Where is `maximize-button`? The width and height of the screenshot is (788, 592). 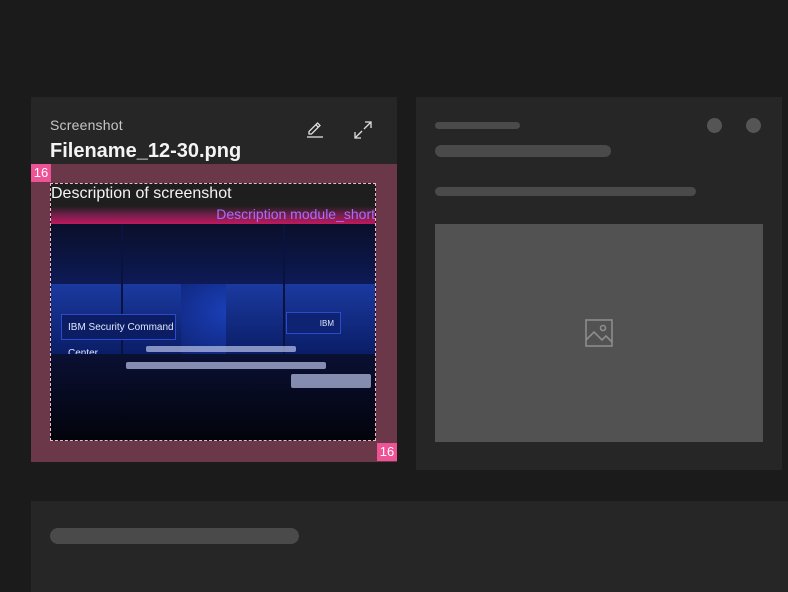
maximize-button is located at coordinates (363, 130).